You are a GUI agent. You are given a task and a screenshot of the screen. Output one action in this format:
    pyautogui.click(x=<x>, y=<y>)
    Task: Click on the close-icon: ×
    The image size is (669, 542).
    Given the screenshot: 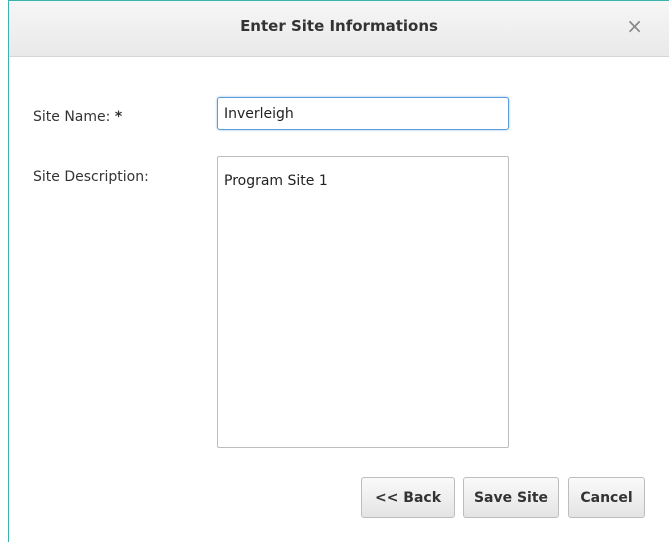 What is the action you would take?
    pyautogui.click(x=634, y=26)
    